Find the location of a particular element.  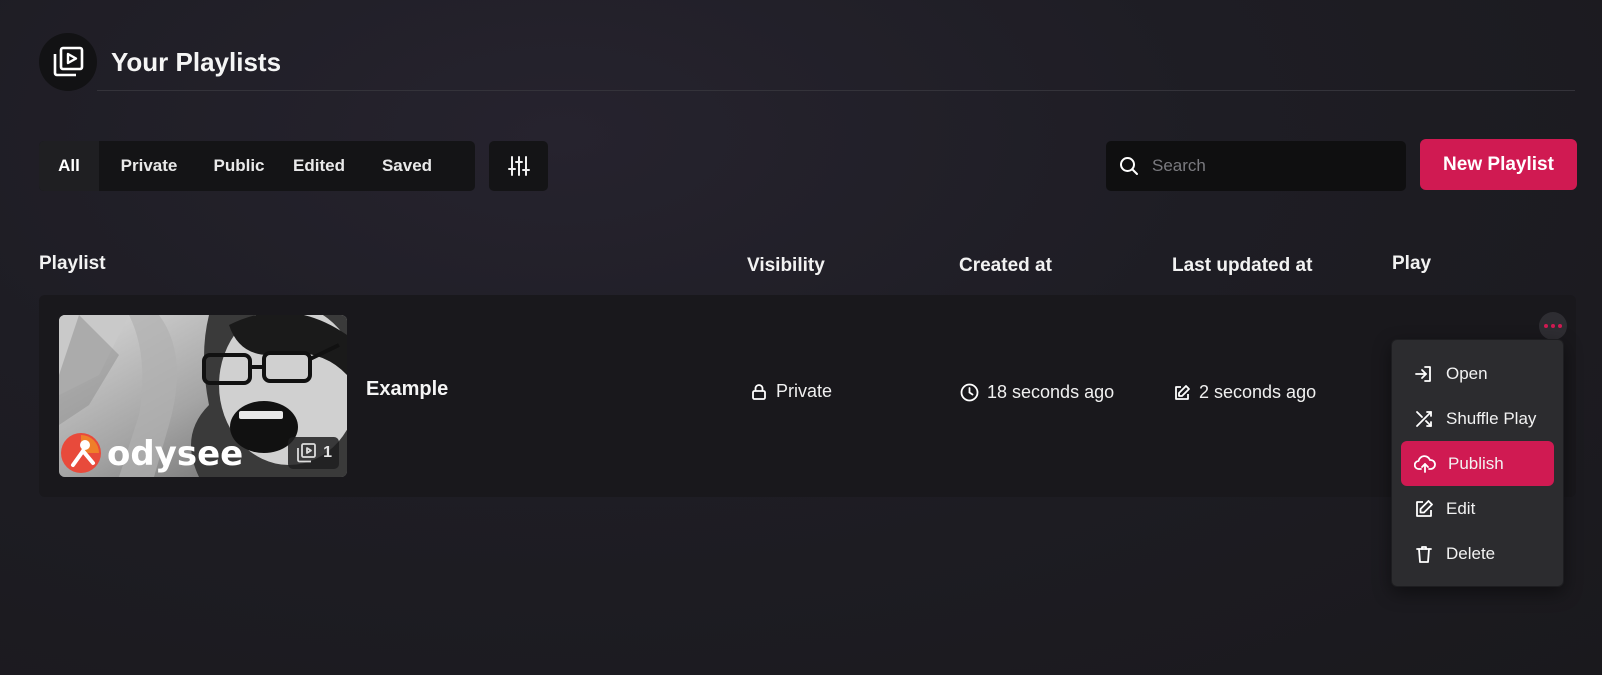

header-divider is located at coordinates (836, 90).